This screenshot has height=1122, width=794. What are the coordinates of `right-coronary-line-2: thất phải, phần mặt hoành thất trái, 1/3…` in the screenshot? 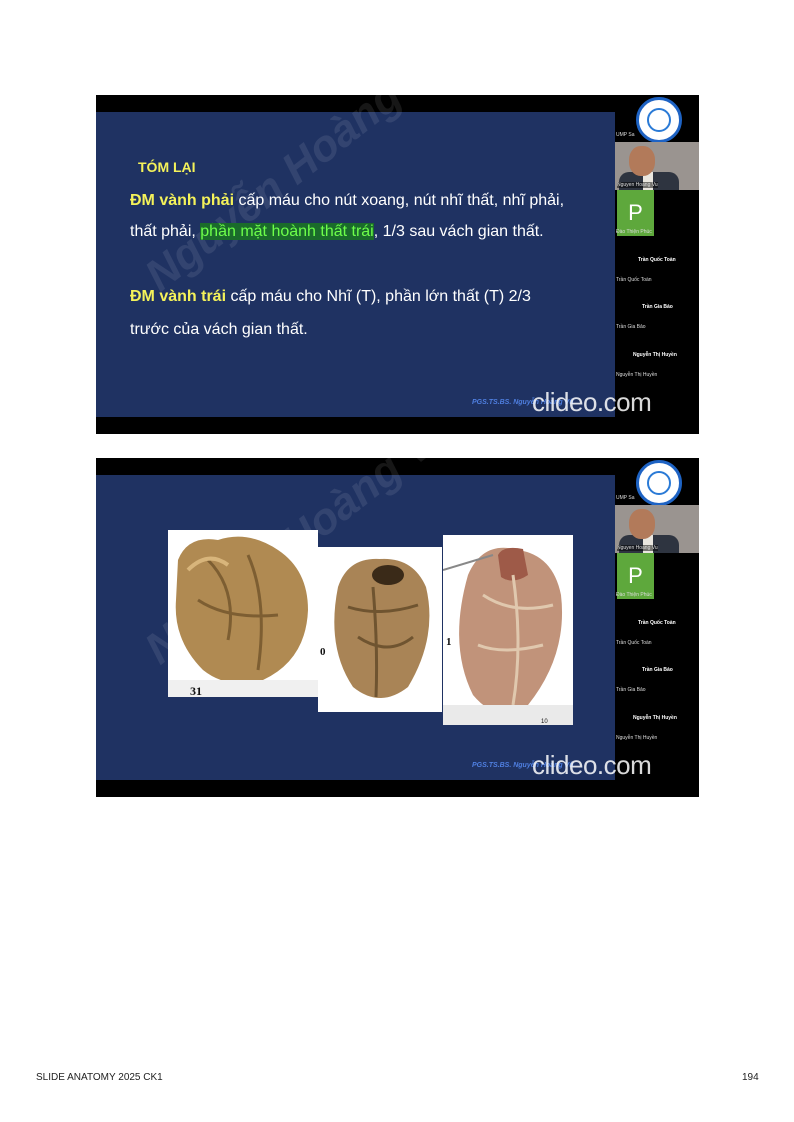 It's located at (337, 232).